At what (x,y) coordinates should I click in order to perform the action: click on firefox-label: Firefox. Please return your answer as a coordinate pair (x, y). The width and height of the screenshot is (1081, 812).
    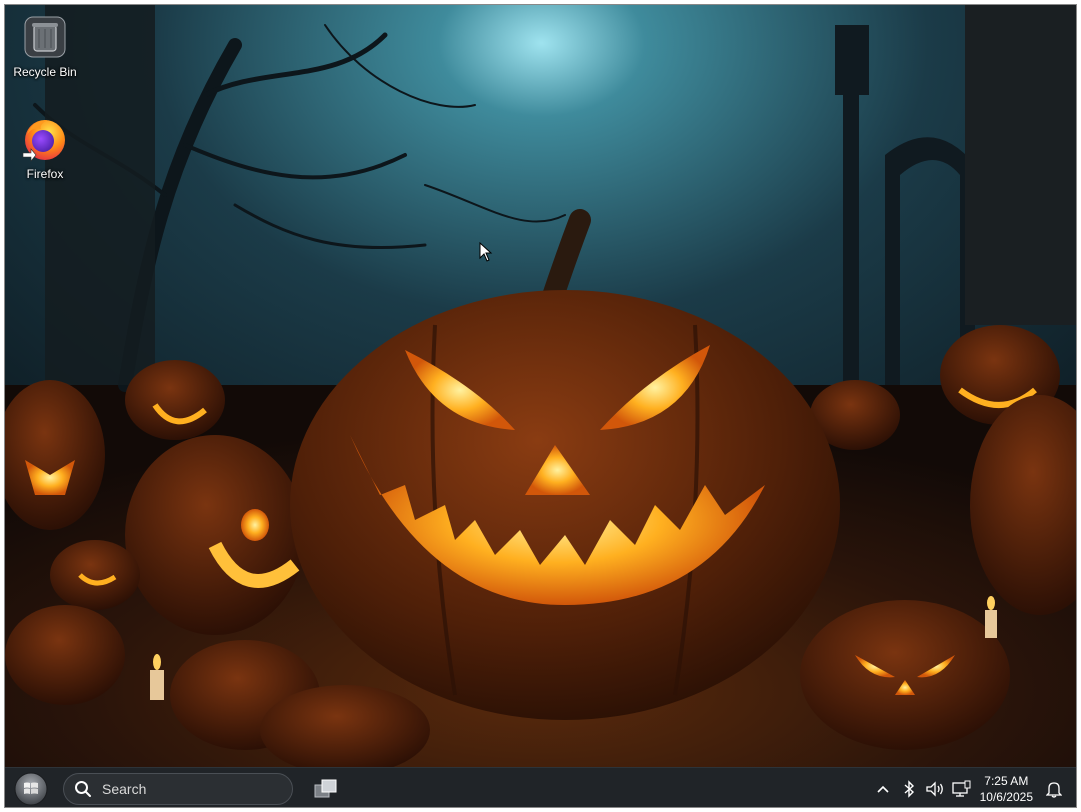
    Looking at the image, I should click on (45, 174).